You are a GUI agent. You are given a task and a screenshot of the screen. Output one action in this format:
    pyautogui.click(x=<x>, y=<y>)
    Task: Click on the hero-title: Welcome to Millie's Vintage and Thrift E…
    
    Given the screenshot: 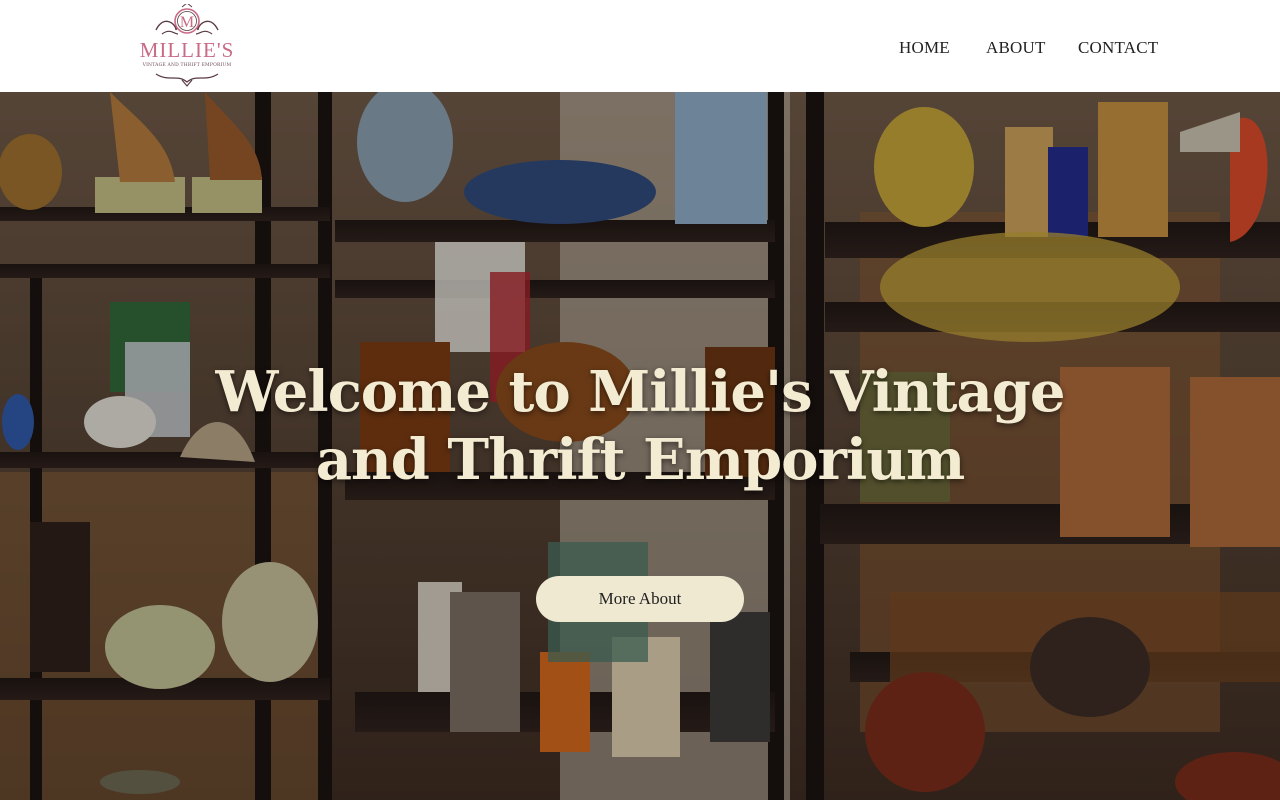 What is the action you would take?
    pyautogui.click(x=640, y=426)
    